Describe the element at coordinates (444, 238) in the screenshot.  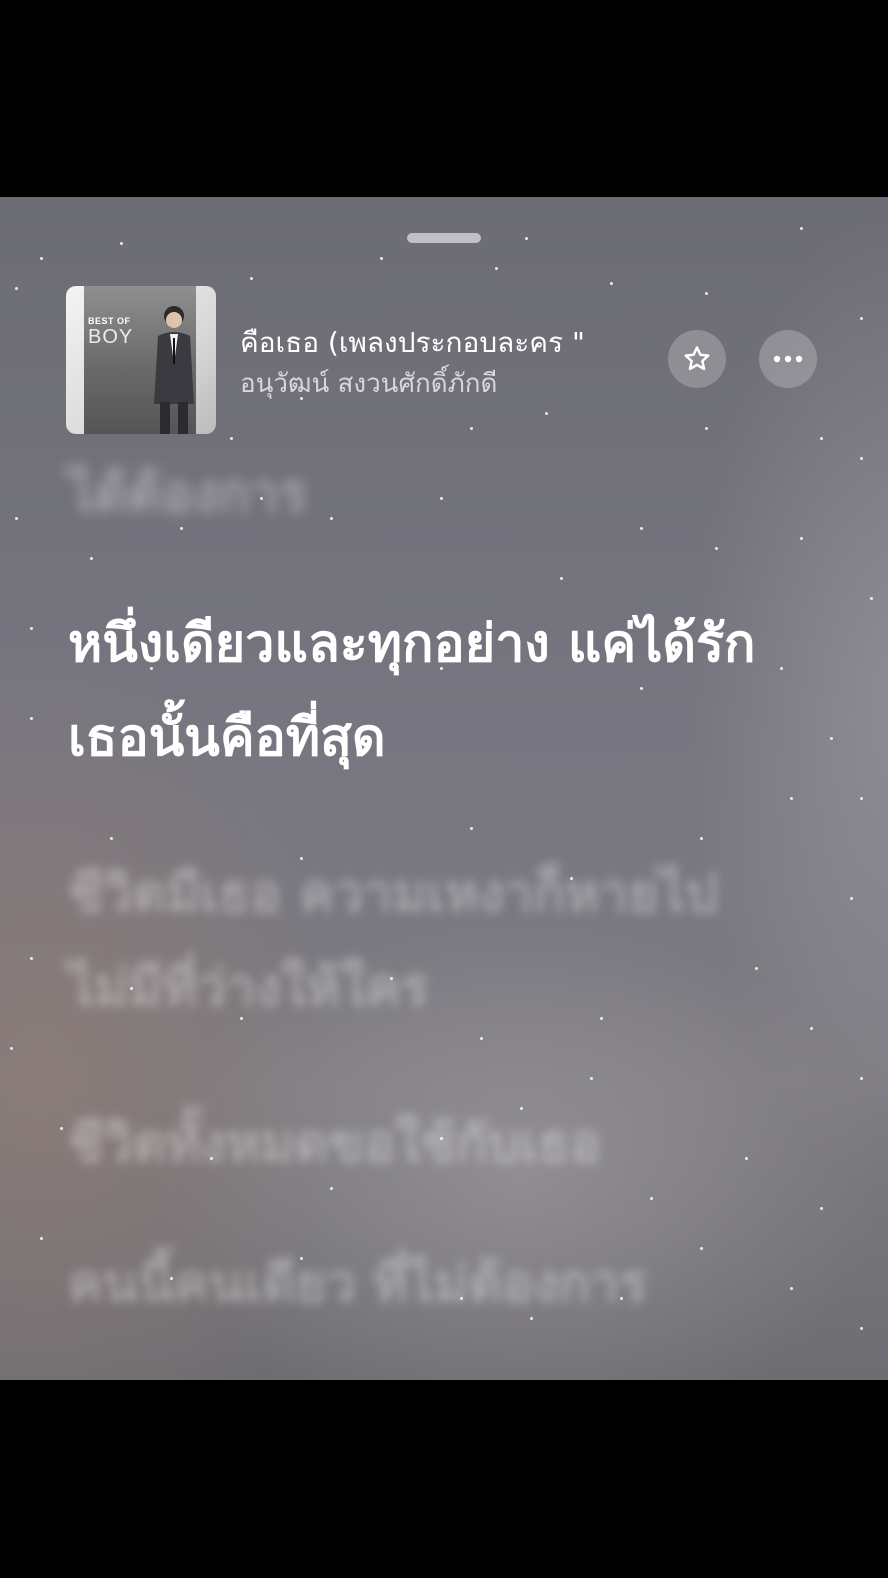
I see `sheet-grabber-handle` at that location.